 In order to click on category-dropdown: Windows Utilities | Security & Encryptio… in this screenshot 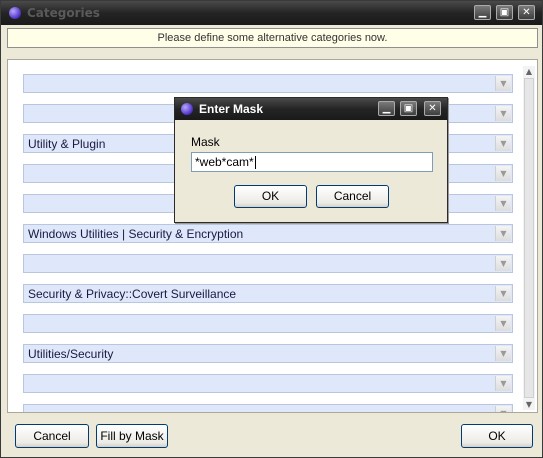, I will do `click(268, 233)`.